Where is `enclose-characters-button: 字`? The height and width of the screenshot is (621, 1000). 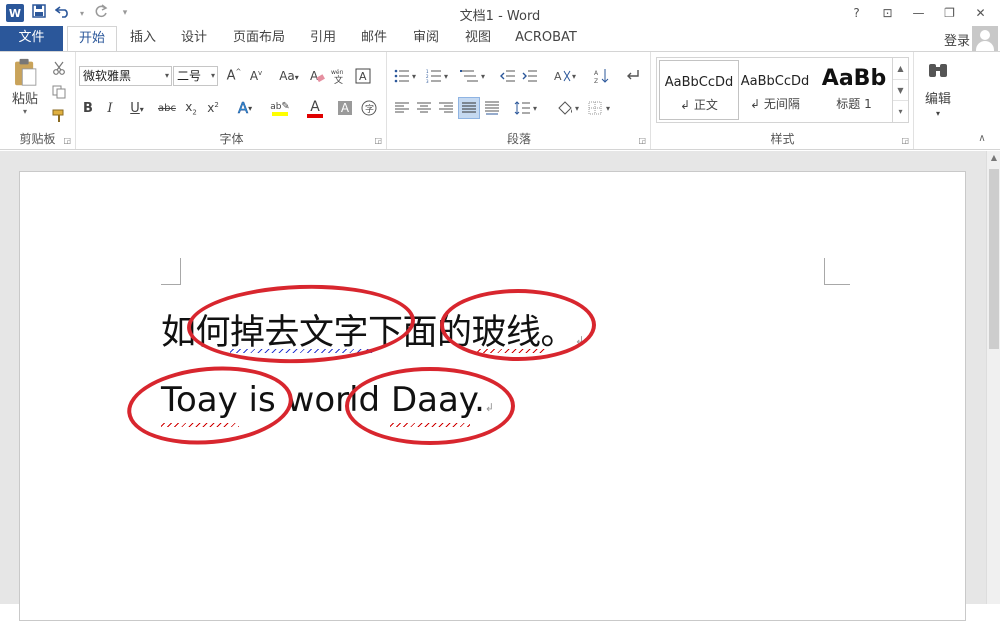
enclose-characters-button: 字 is located at coordinates (369, 108).